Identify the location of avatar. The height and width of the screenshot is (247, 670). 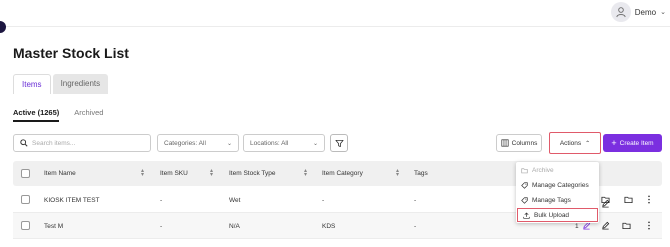
(620, 12).